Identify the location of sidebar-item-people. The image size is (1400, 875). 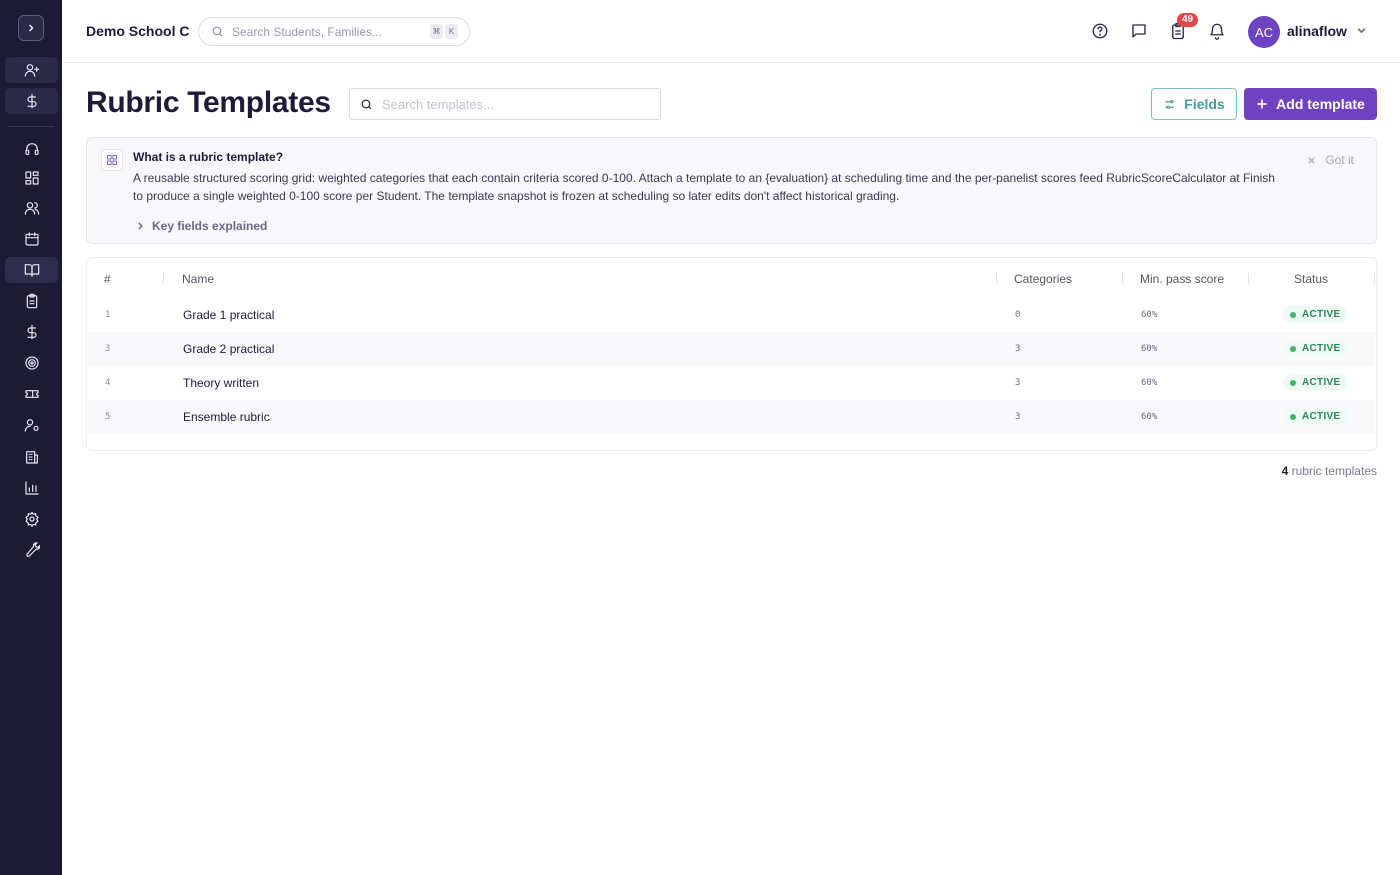
(31, 208).